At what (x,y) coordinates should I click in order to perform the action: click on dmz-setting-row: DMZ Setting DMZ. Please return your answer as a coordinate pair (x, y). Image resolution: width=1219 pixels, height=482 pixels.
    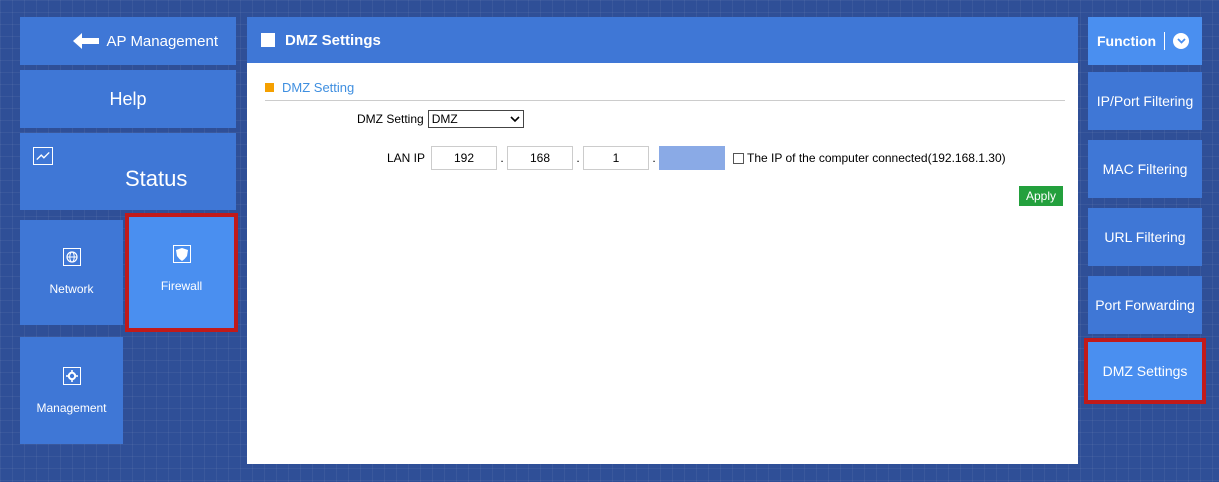
    Looking at the image, I should click on (440, 119).